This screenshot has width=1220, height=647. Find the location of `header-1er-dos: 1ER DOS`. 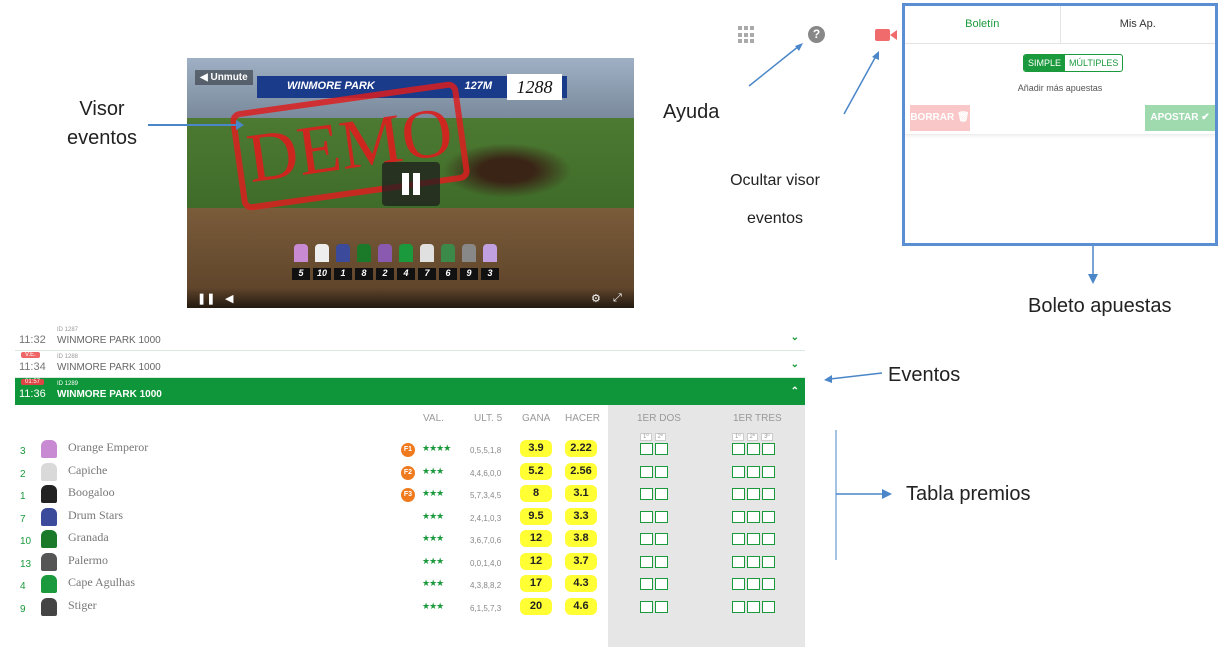

header-1er-dos: 1ER DOS is located at coordinates (659, 418).